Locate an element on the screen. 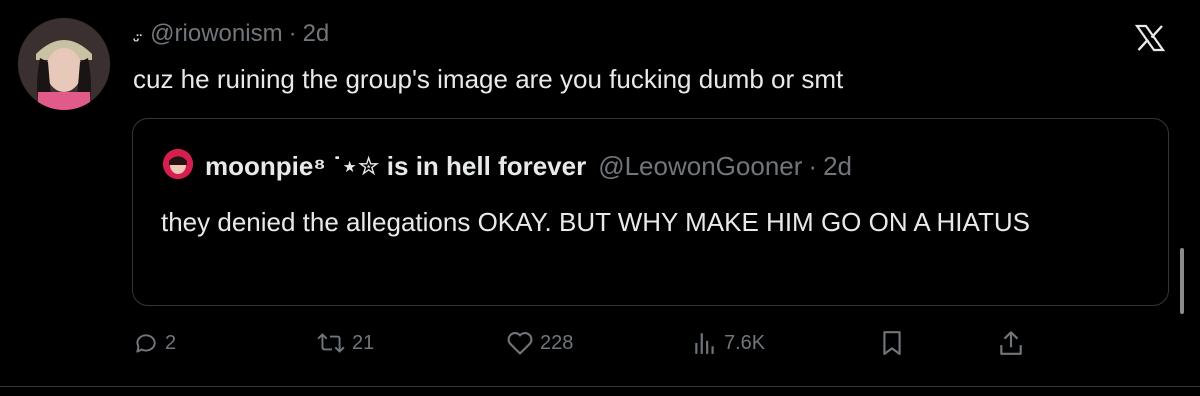  reply-count: 2 is located at coordinates (171, 342).